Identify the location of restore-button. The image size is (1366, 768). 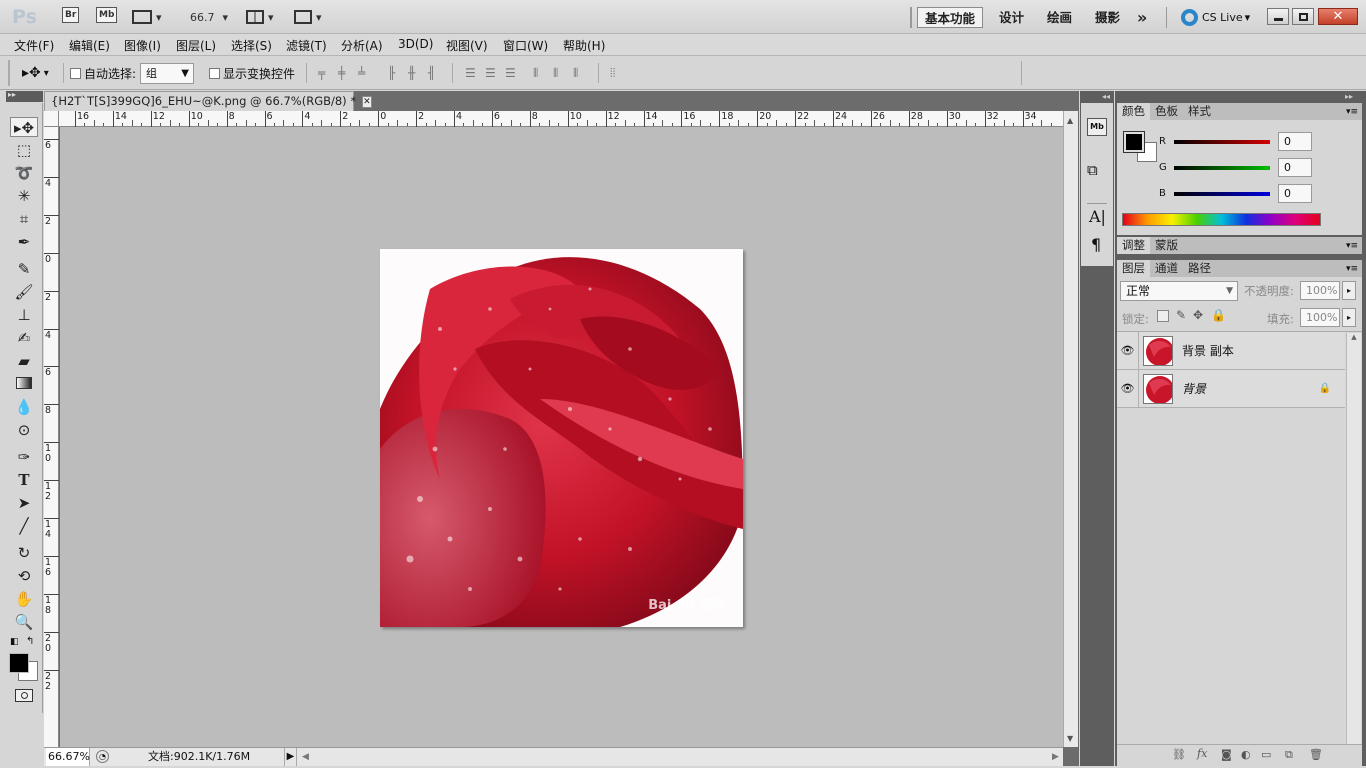
(1303, 16).